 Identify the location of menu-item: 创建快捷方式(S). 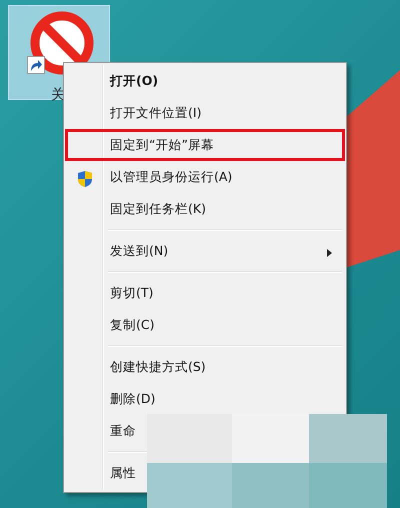
(139, 367).